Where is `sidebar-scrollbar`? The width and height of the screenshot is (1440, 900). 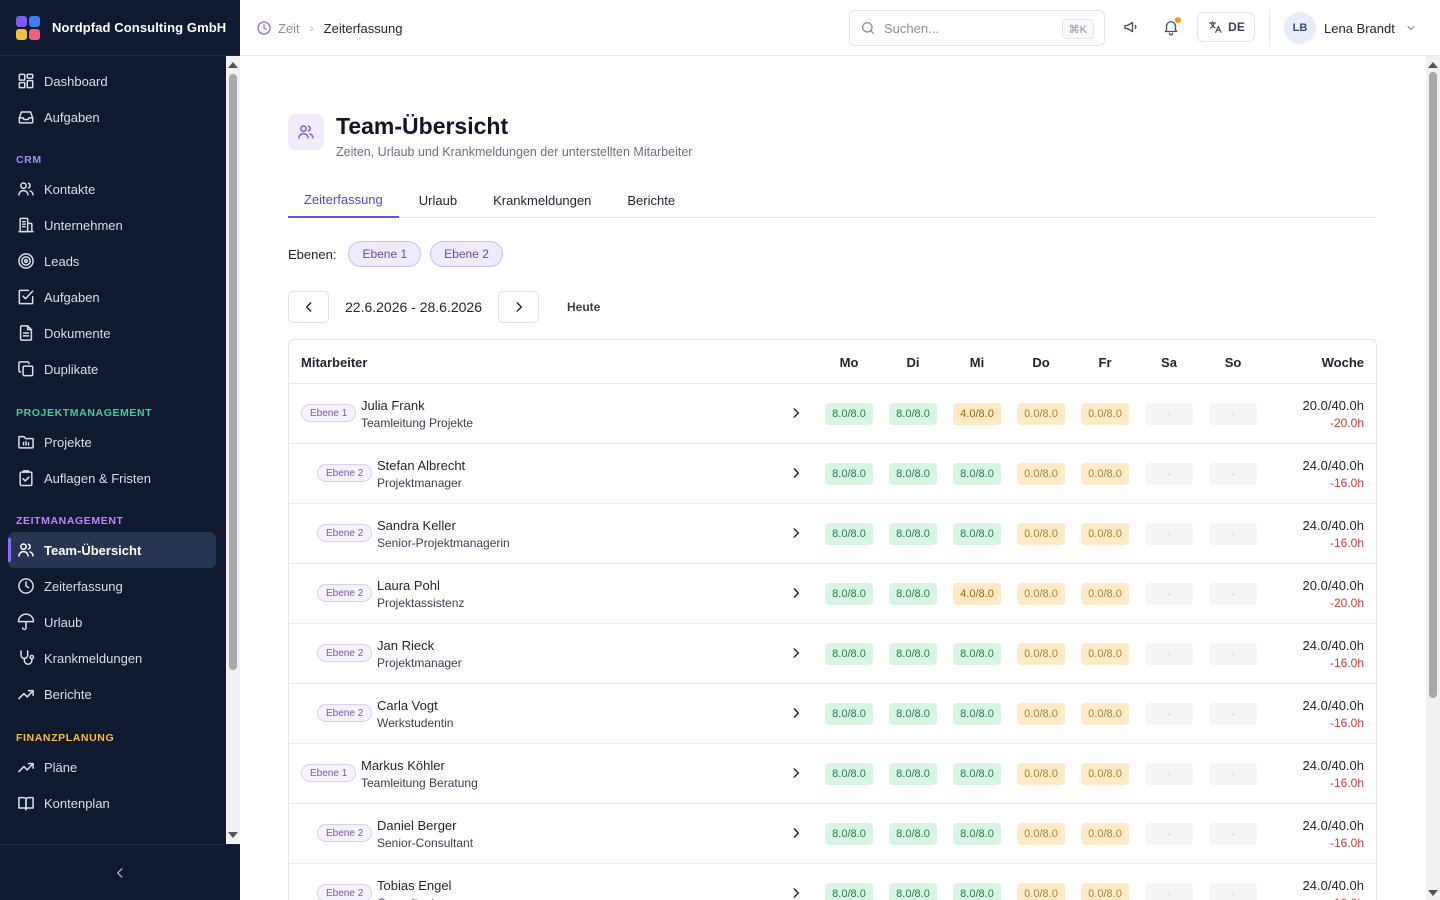
sidebar-scrollbar is located at coordinates (233, 450).